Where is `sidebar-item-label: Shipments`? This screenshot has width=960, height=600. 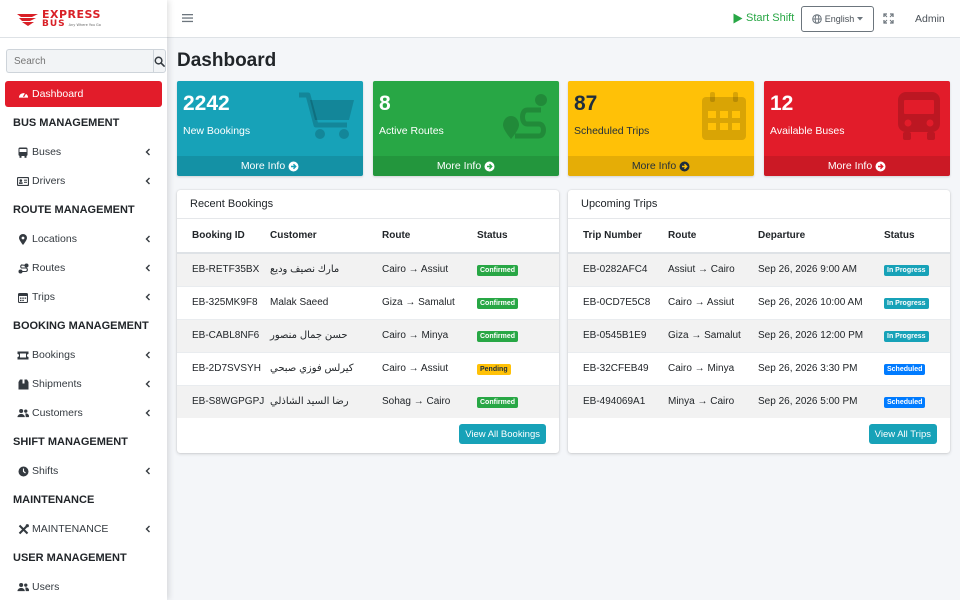 sidebar-item-label: Shipments is located at coordinates (57, 384).